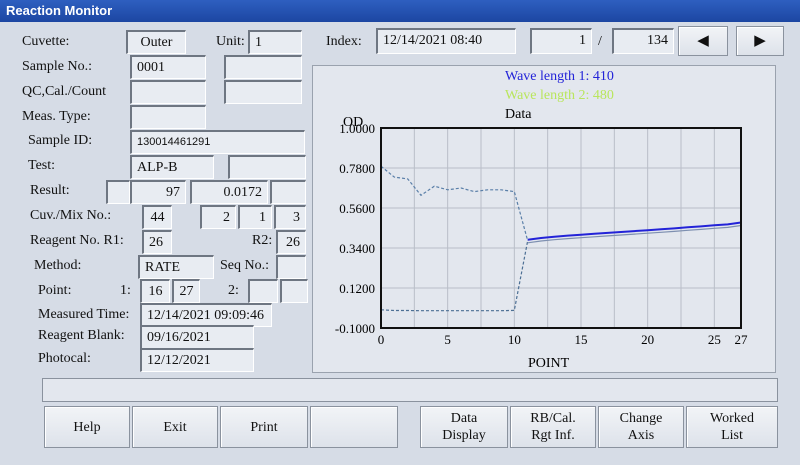  I want to click on legend-data: Data, so click(518, 114).